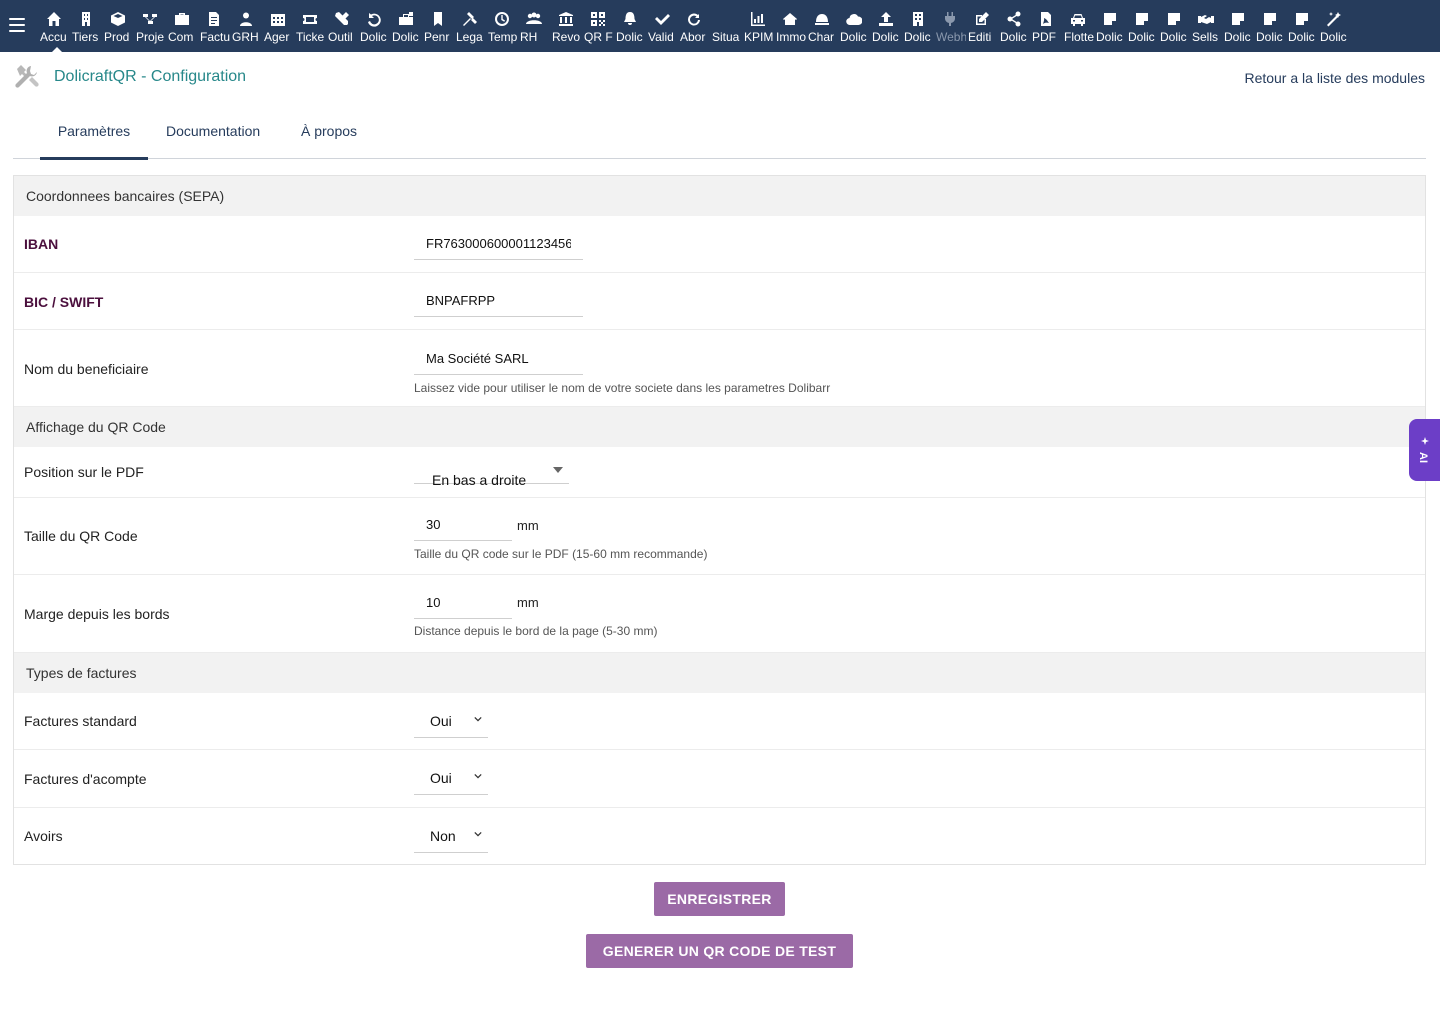 This screenshot has height=1023, width=1440. Describe the element at coordinates (150, 37) in the screenshot. I see `menu-item-label: Proje` at that location.